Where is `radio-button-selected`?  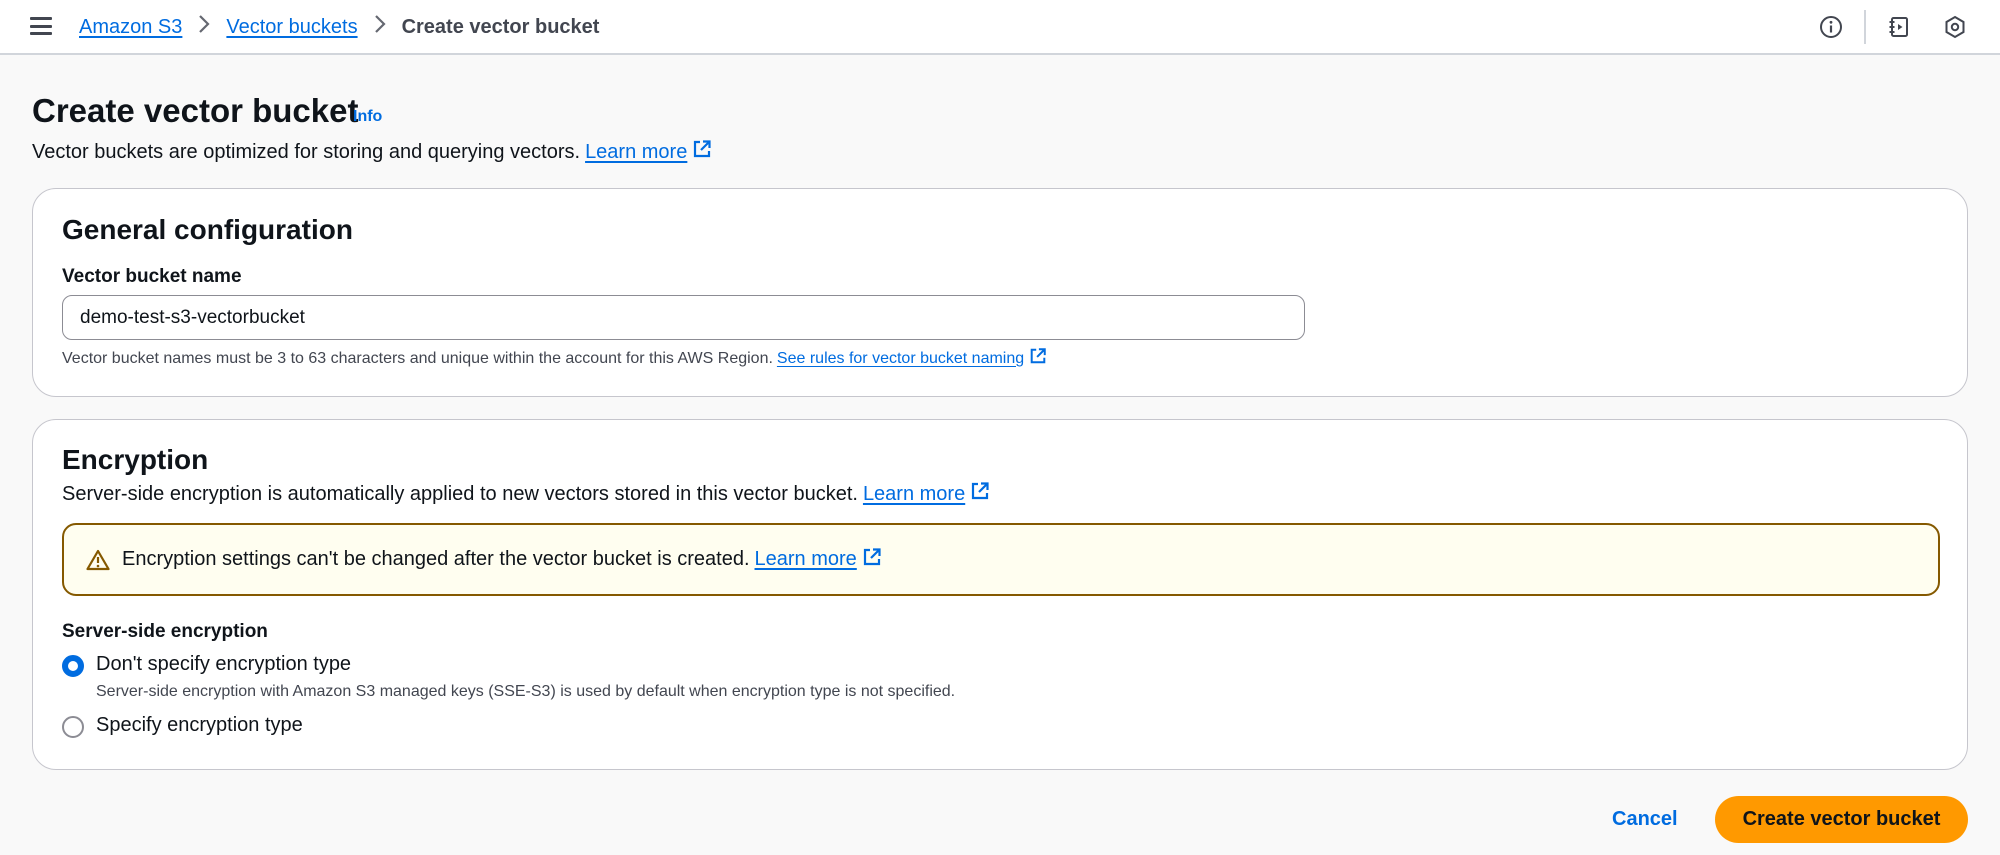 radio-button-selected is located at coordinates (73, 666).